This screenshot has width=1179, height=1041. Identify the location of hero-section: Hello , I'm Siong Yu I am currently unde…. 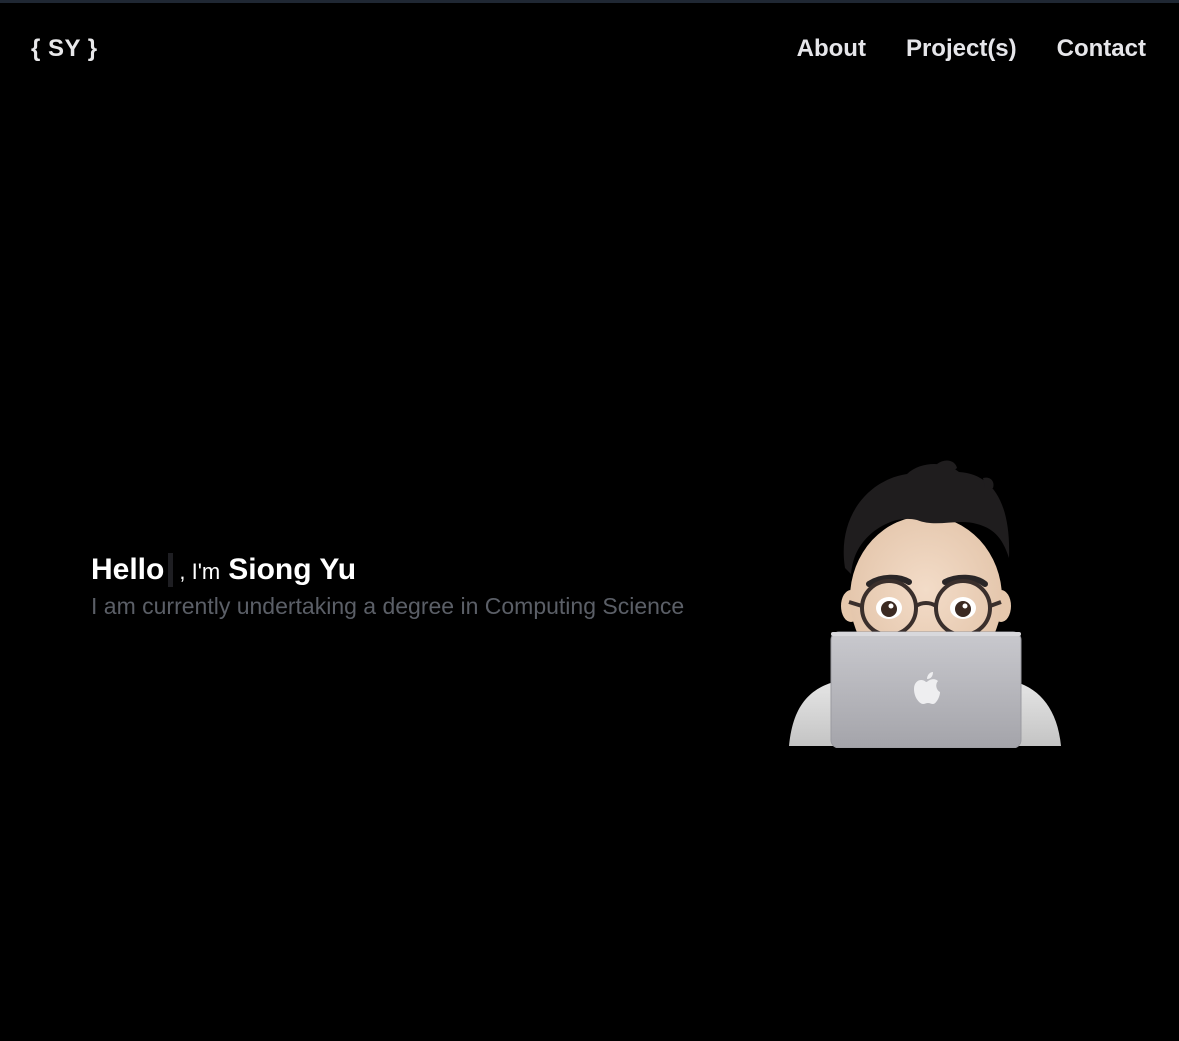
(387, 586).